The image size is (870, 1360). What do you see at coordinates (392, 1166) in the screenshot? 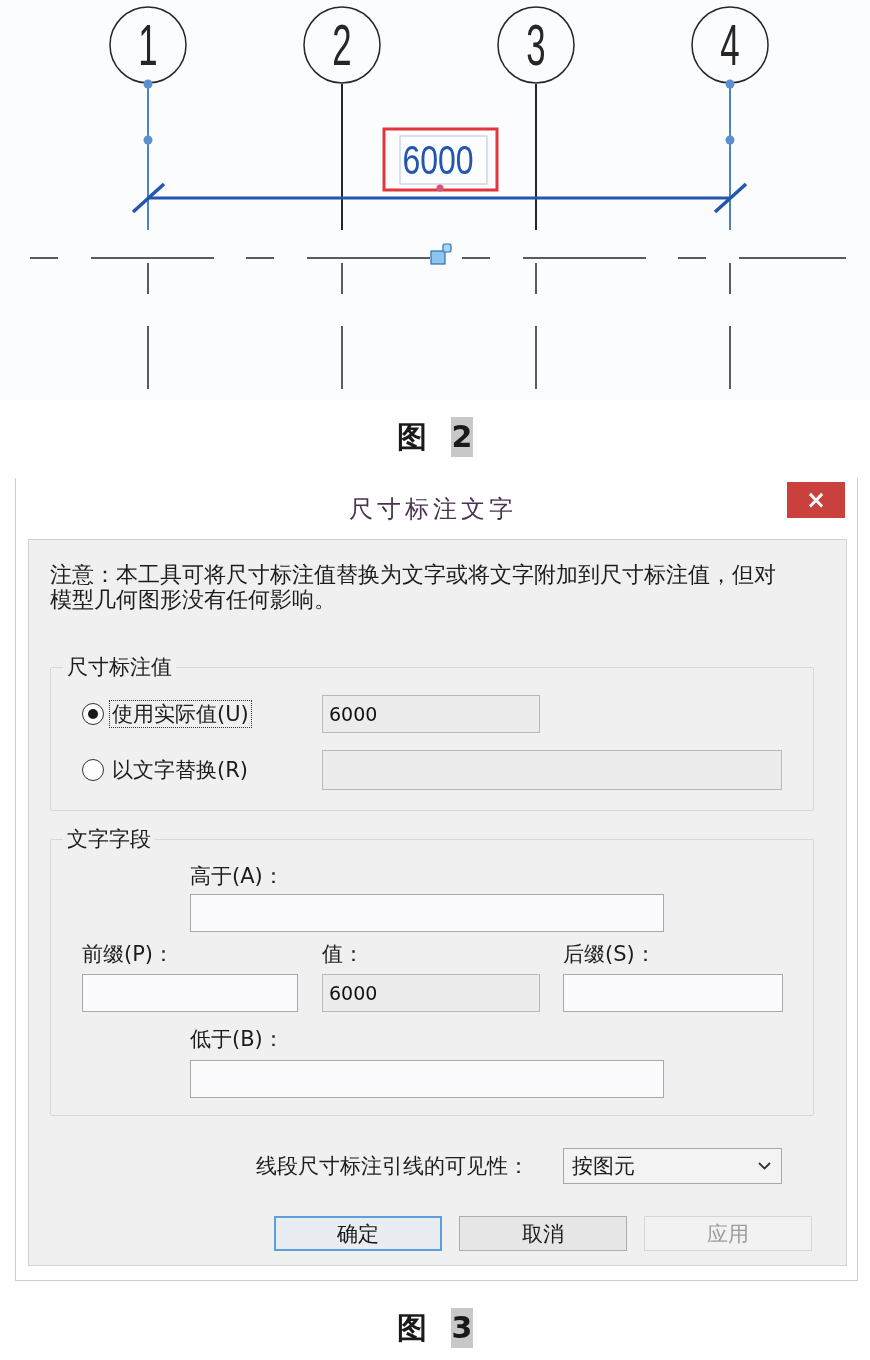
I see `dropdown-label: 线段尺寸标注引线的可见性：` at bounding box center [392, 1166].